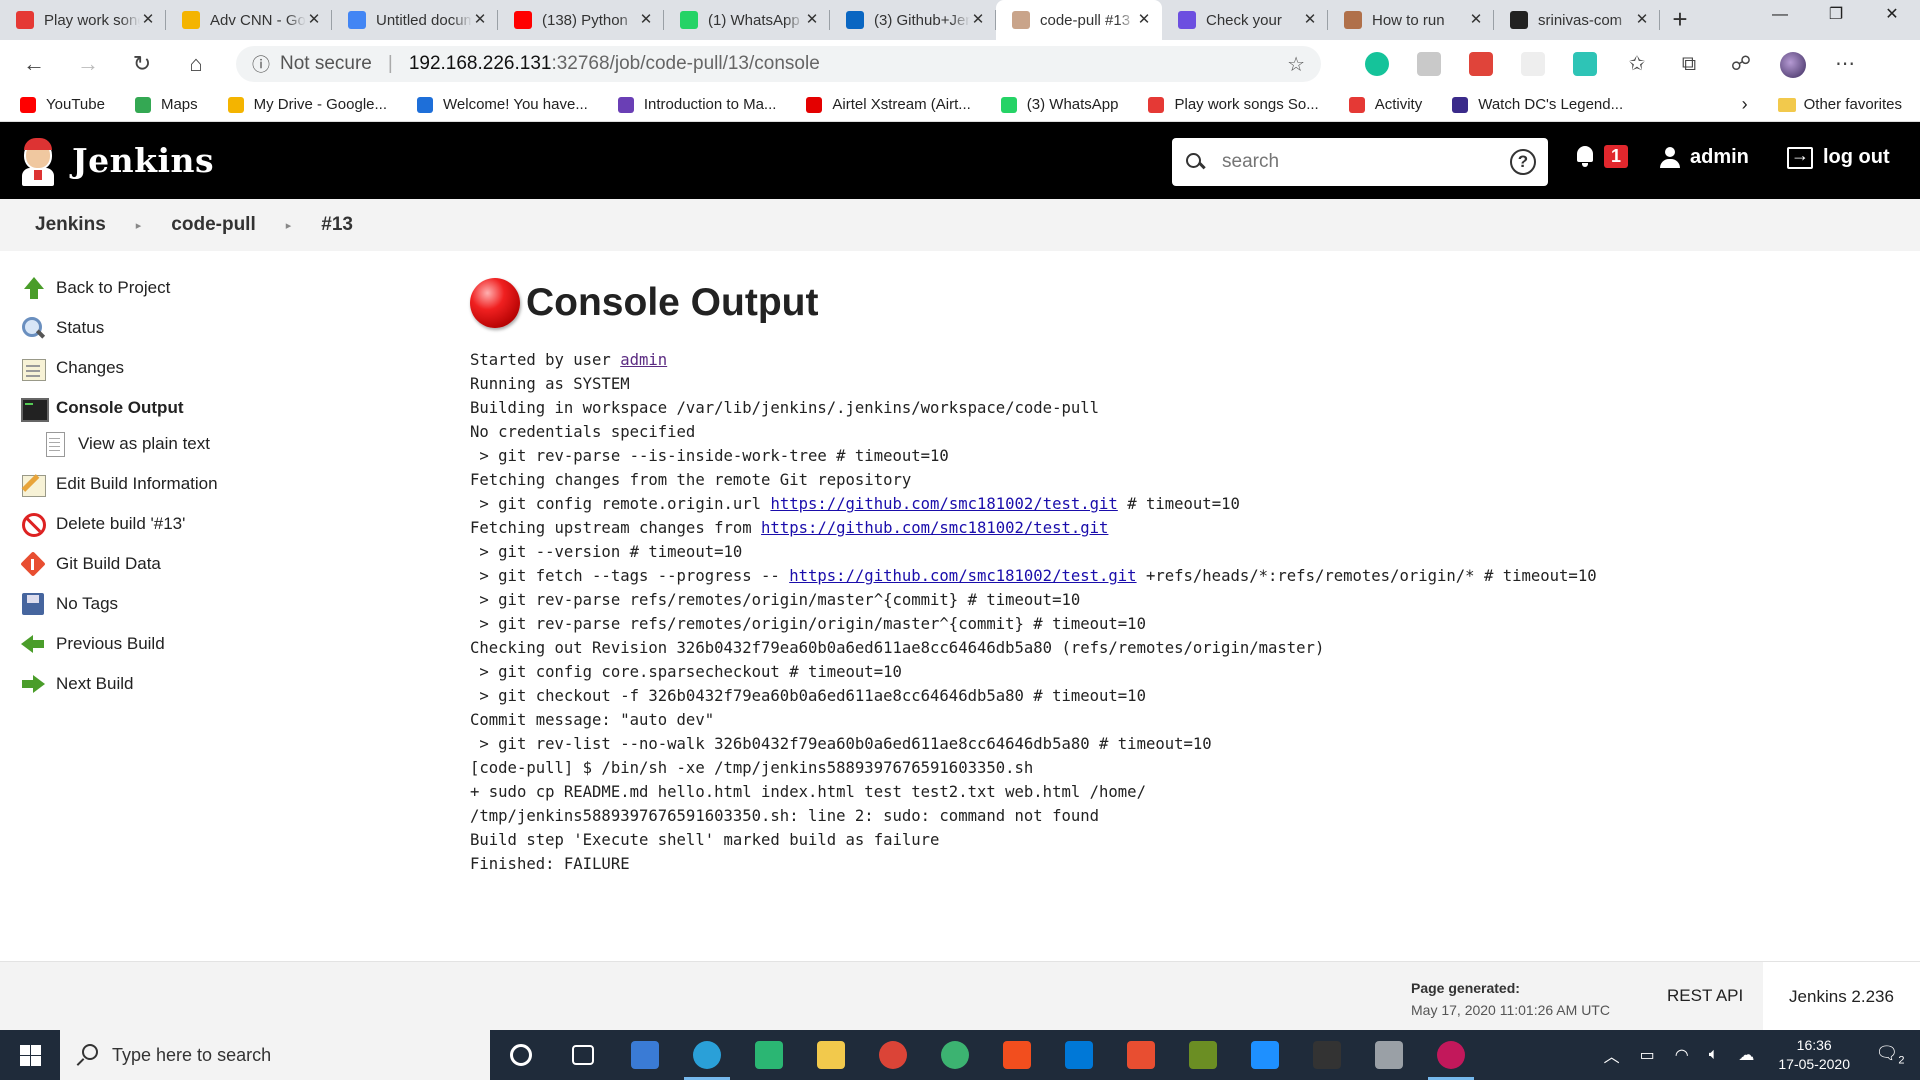 This screenshot has width=1920, height=1080. Describe the element at coordinates (230, 564) in the screenshot. I see `task-git-build-data: Git Build Data` at that location.